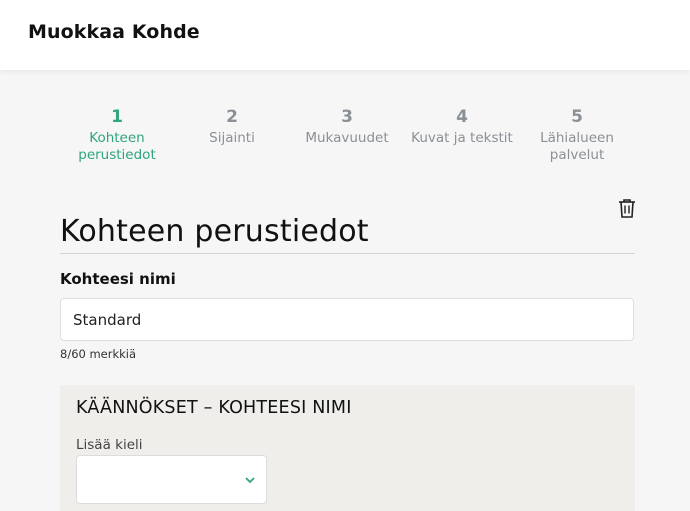 The width and height of the screenshot is (690, 511). What do you see at coordinates (171, 479) in the screenshot?
I see `language-select` at bounding box center [171, 479].